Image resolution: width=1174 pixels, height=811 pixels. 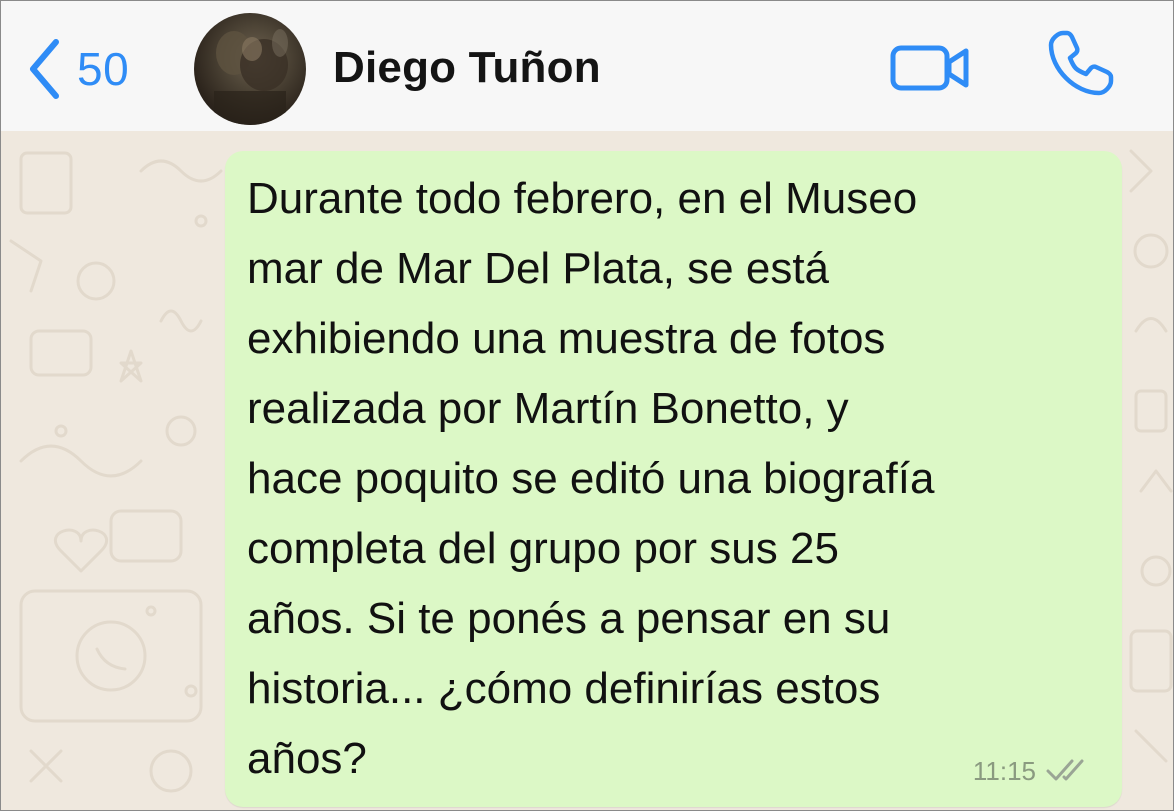 What do you see at coordinates (44, 69) in the screenshot?
I see `chevron-left-icon` at bounding box center [44, 69].